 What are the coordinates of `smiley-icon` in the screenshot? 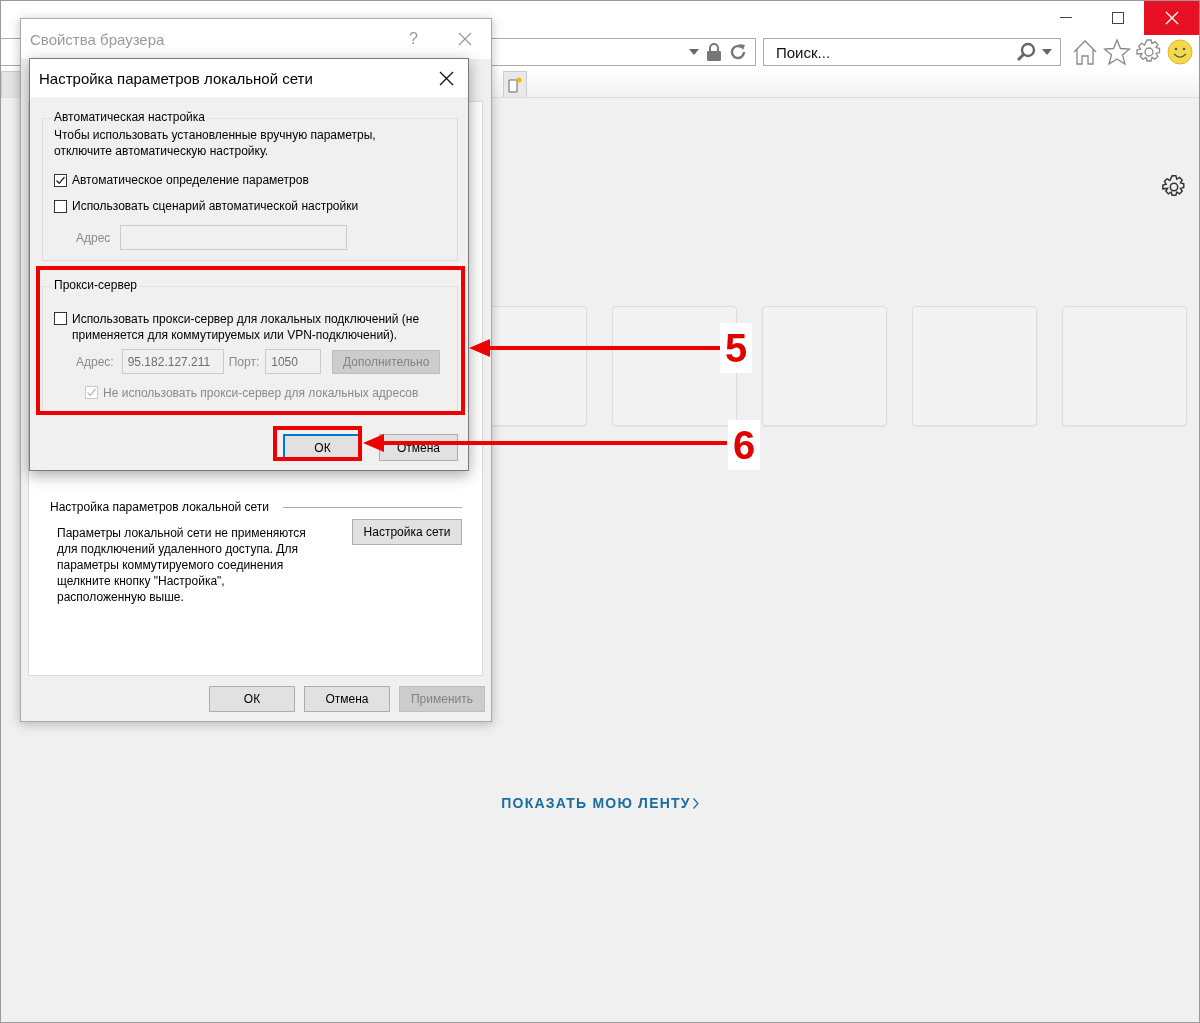 It's located at (1180, 52).